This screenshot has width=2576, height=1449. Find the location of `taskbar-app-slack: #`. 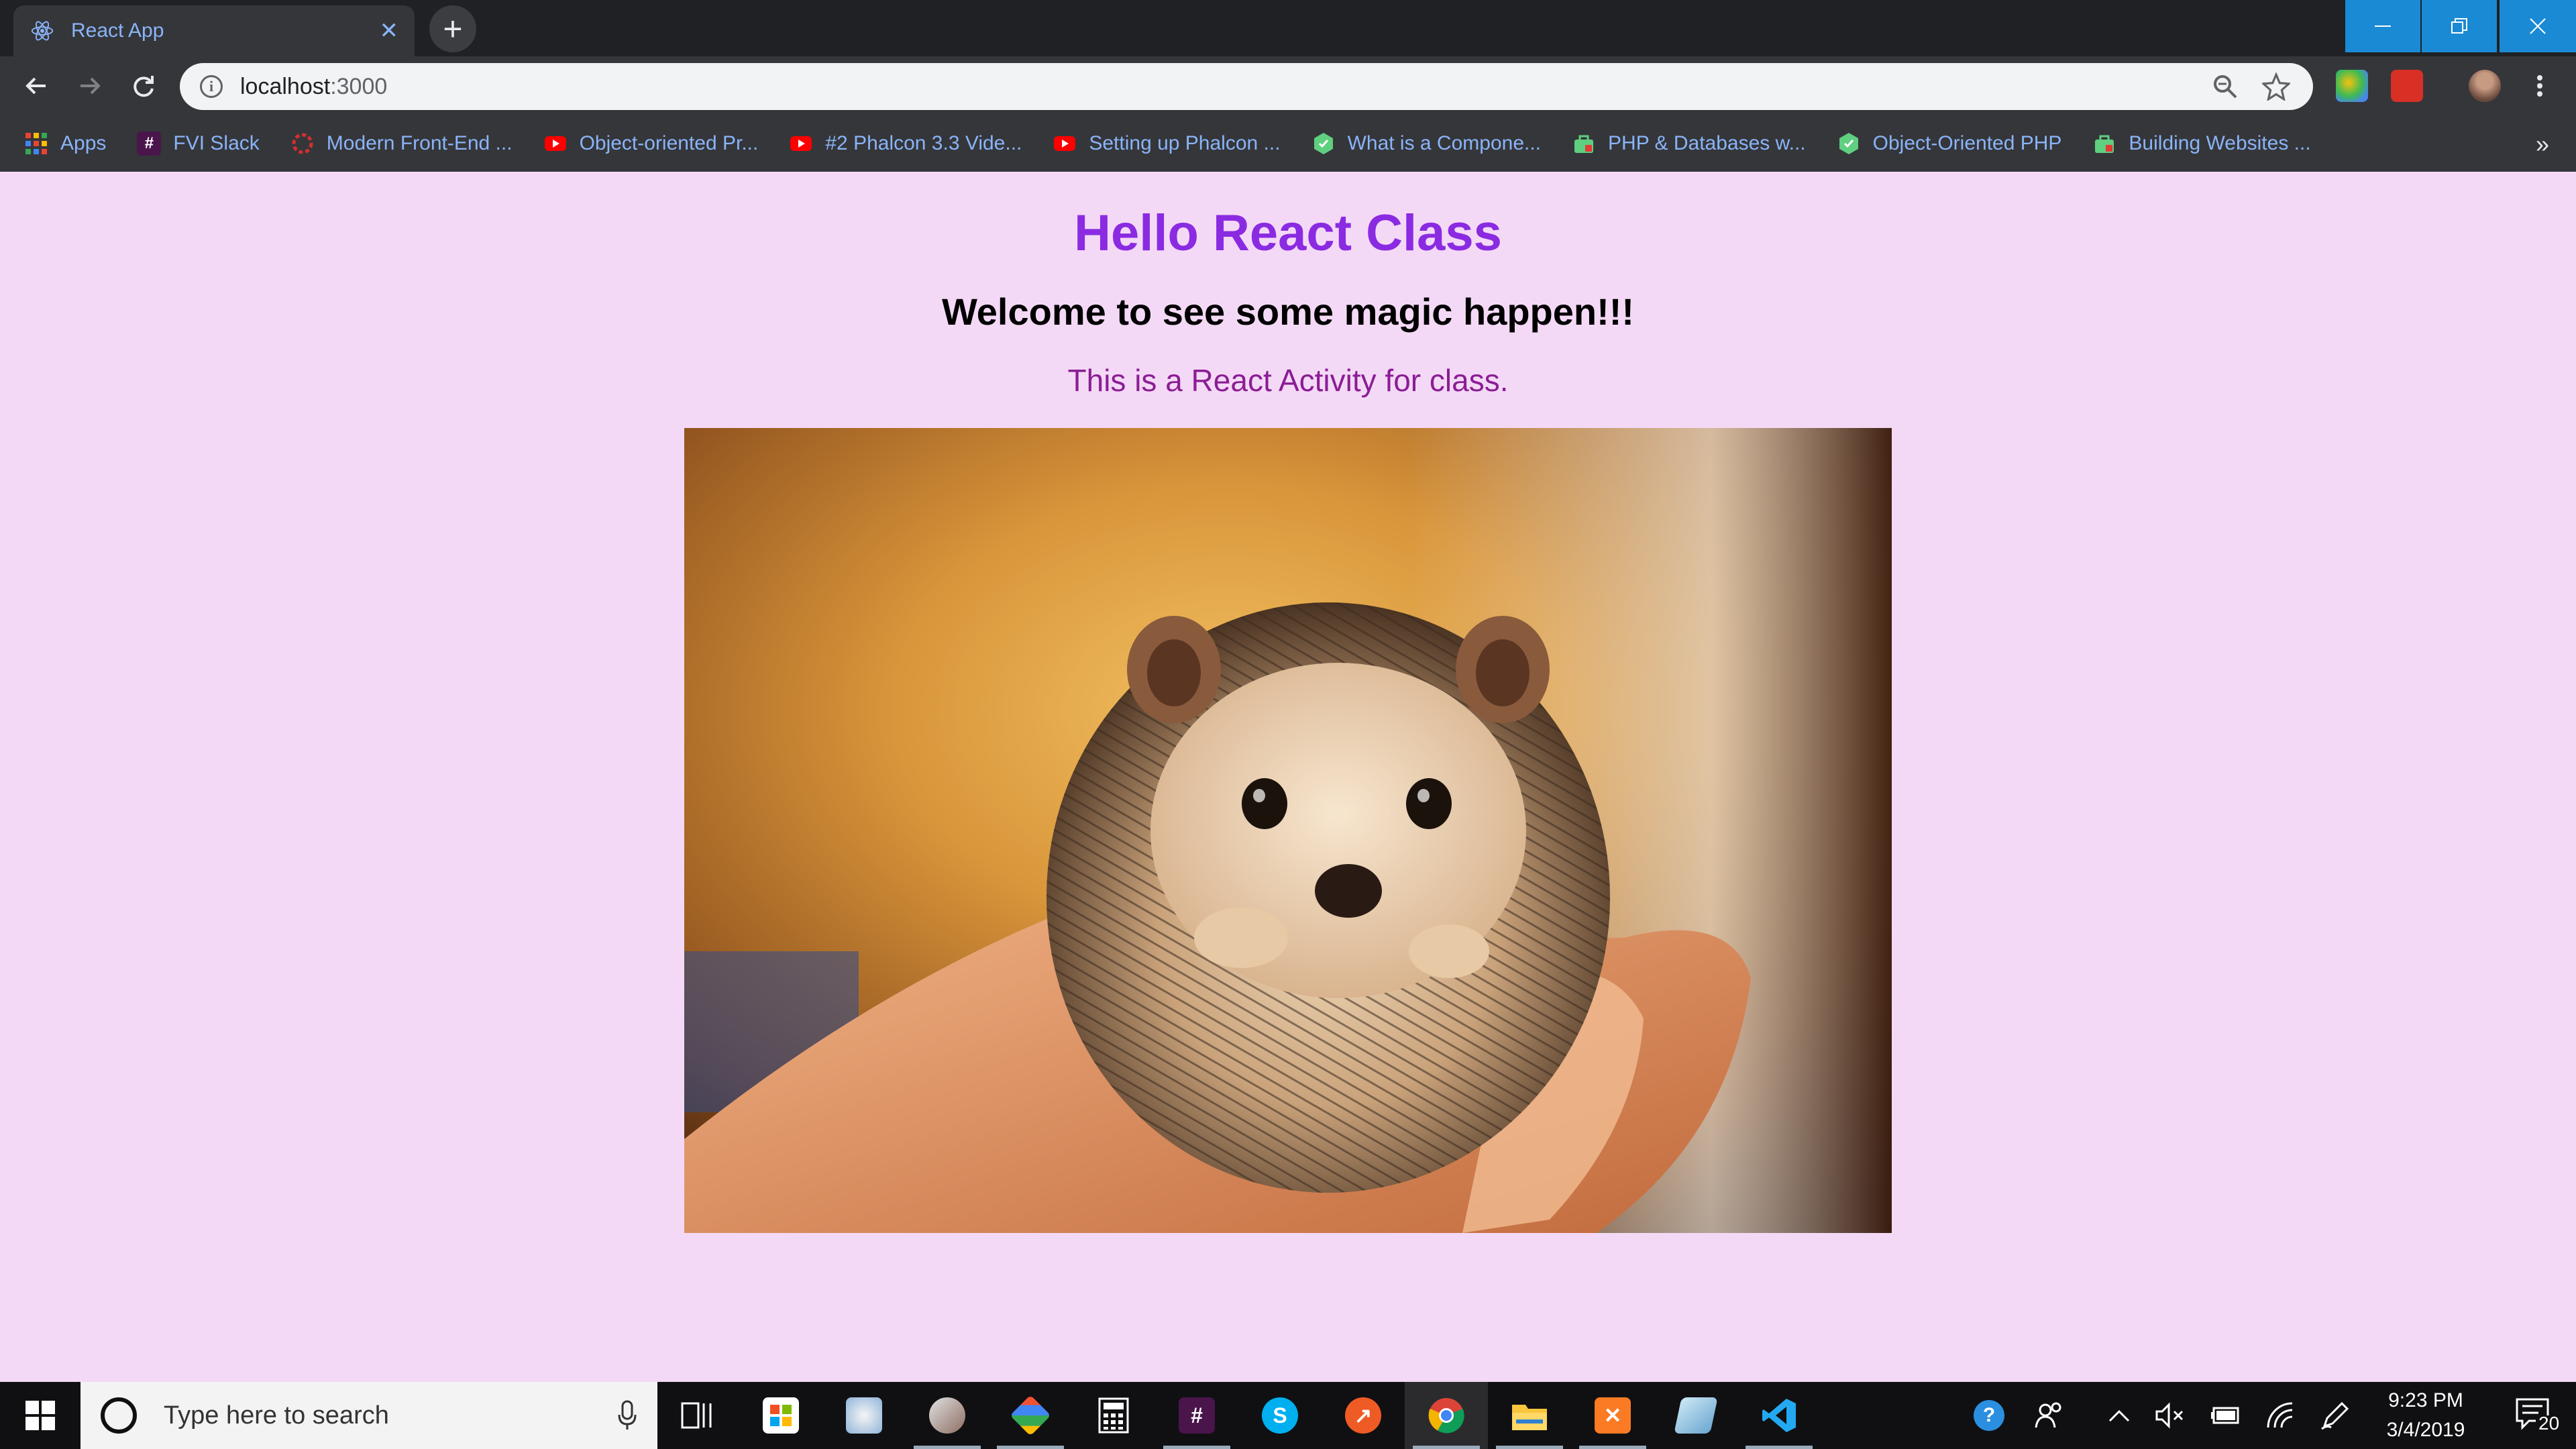

taskbar-app-slack: # is located at coordinates (1196, 1415).